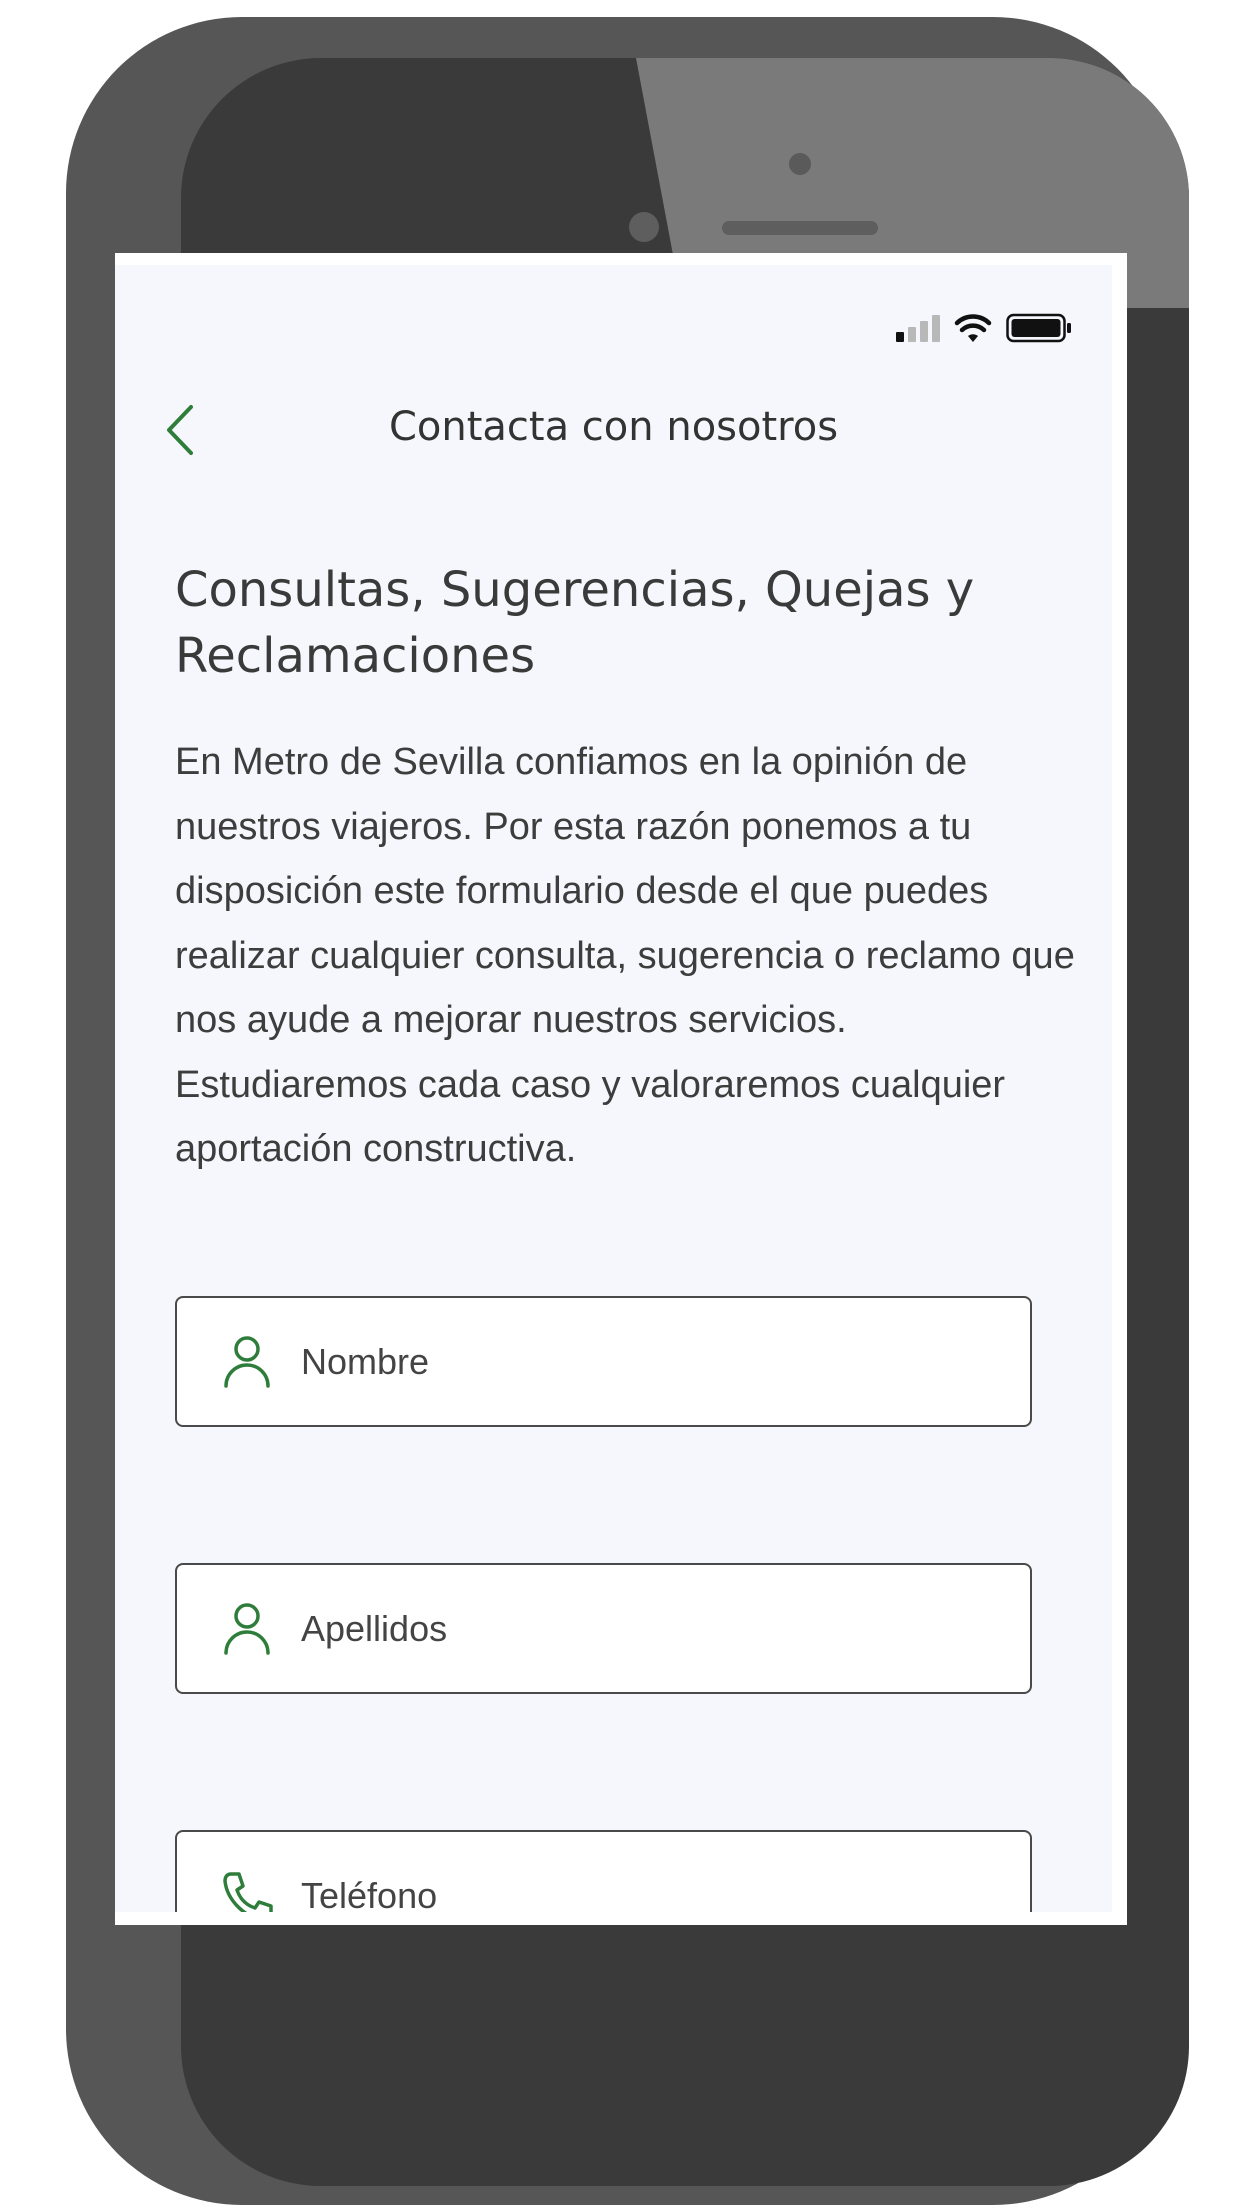 This screenshot has width=1242, height=2208. Describe the element at coordinates (603, 1361) in the screenshot. I see `nombre-field: Nombre` at that location.